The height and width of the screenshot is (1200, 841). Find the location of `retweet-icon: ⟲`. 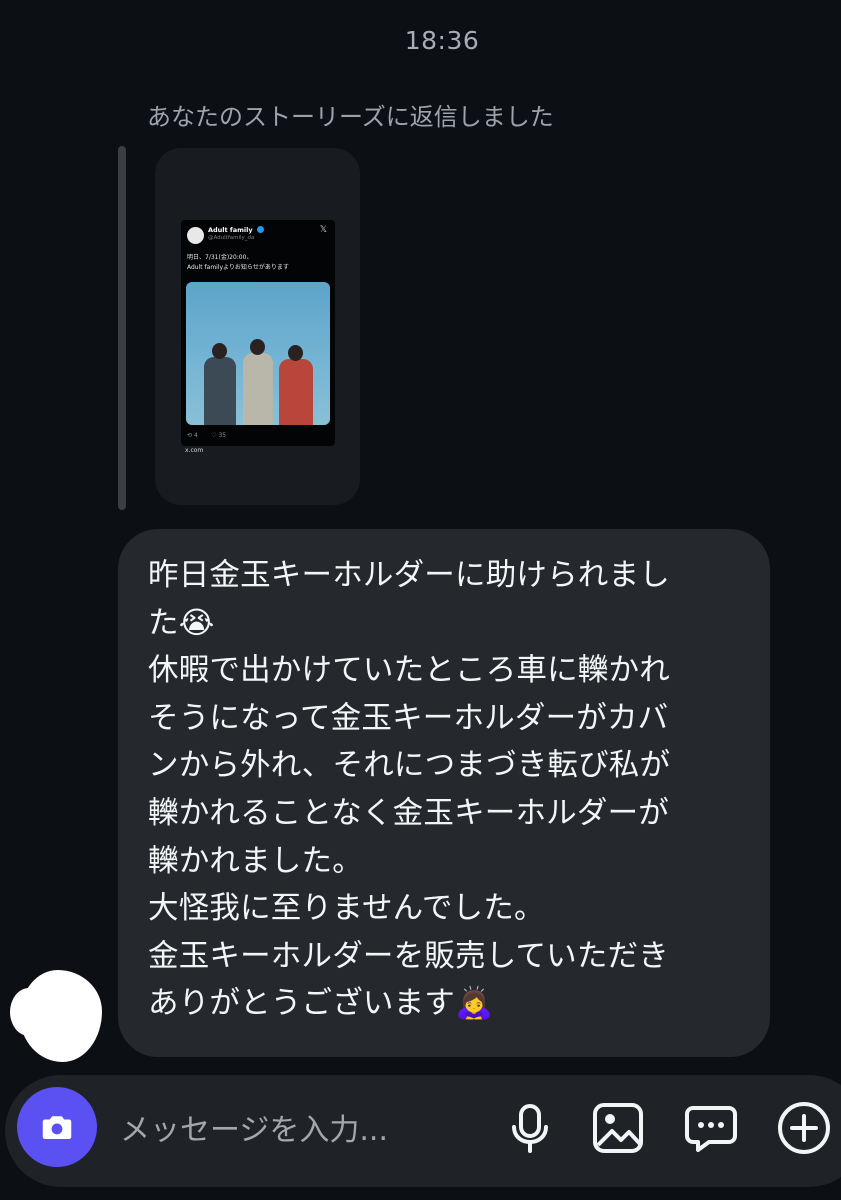

retweet-icon: ⟲ is located at coordinates (190, 435).